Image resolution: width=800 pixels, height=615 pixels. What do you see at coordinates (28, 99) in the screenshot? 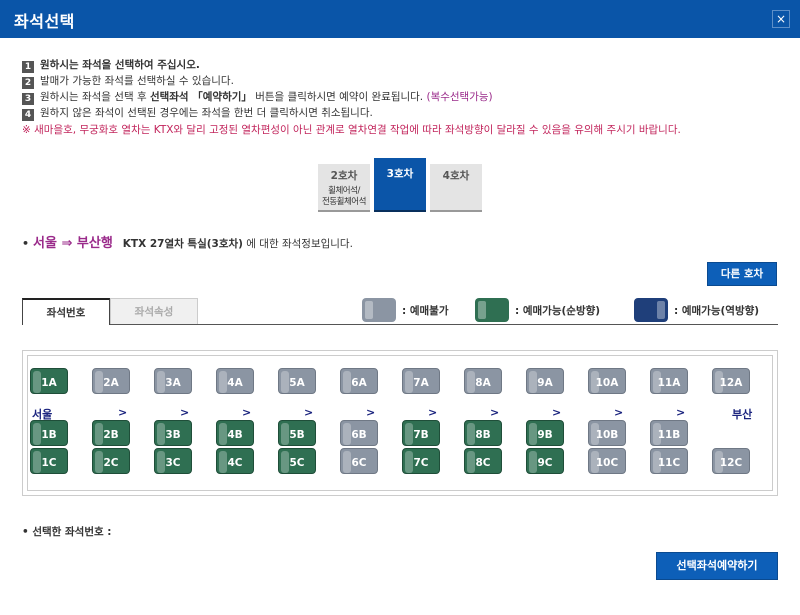
I see `step-number: 3` at bounding box center [28, 99].